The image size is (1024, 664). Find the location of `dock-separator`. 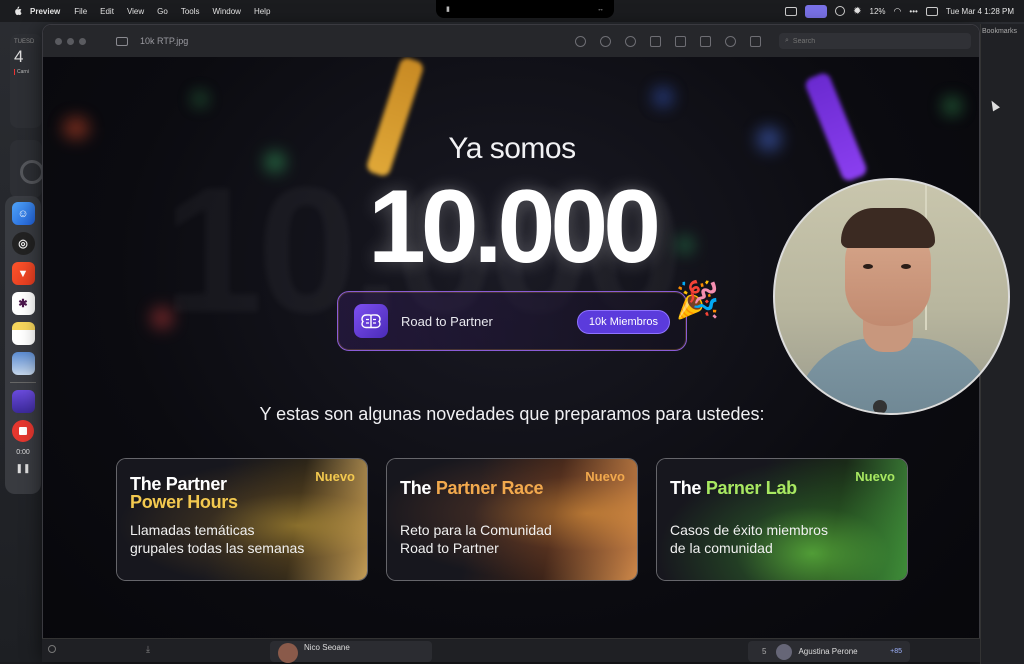

dock-separator is located at coordinates (23, 382).